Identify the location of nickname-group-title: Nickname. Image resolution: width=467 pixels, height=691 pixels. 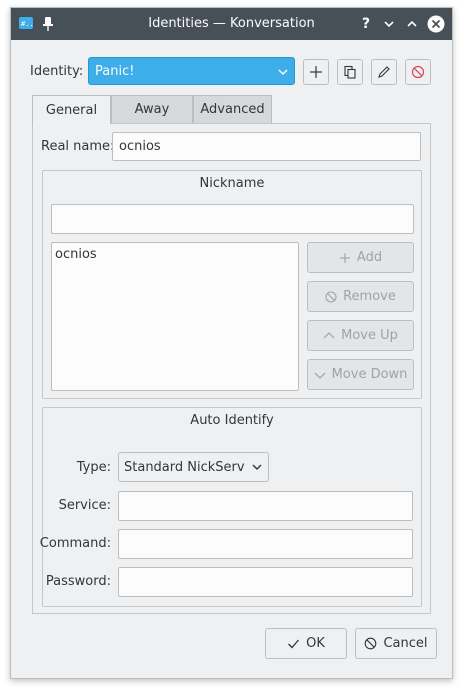
(232, 183).